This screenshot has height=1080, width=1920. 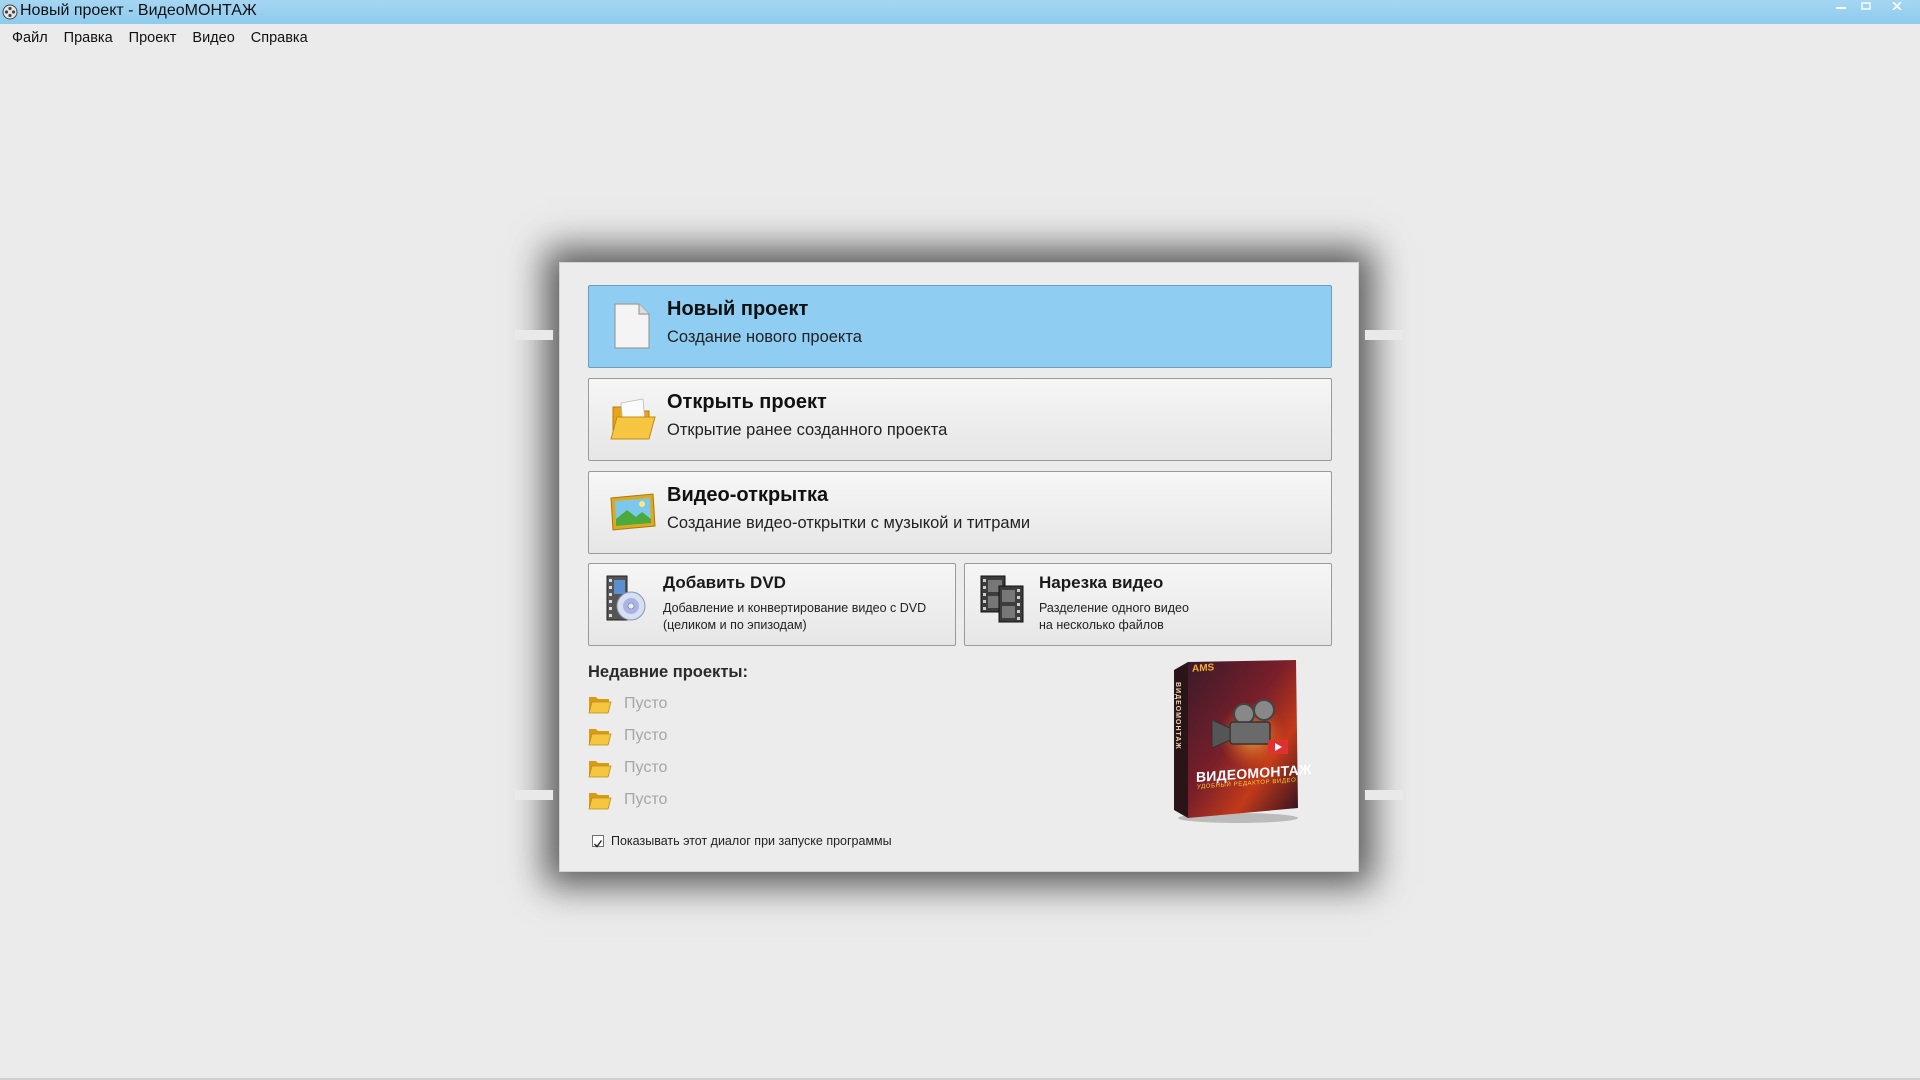 I want to click on show-on-startup-checkbox, so click(x=598, y=841).